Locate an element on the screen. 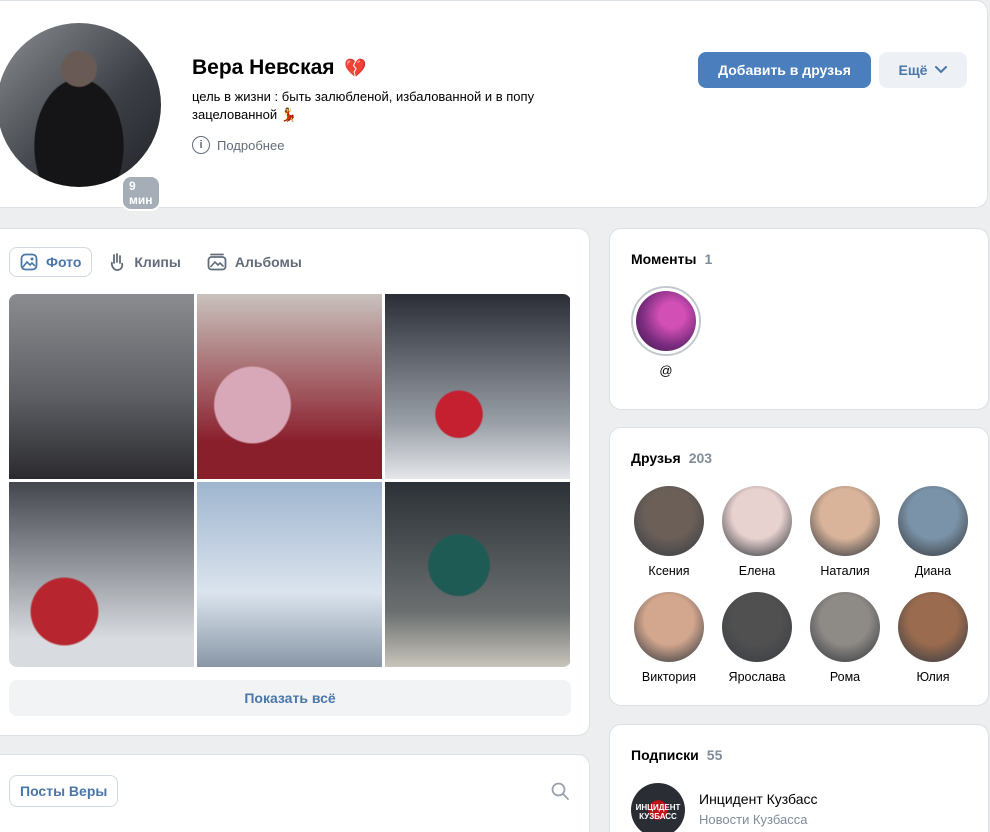 This screenshot has height=832, width=990. add-friend-button: Добавить в друзья is located at coordinates (784, 70).